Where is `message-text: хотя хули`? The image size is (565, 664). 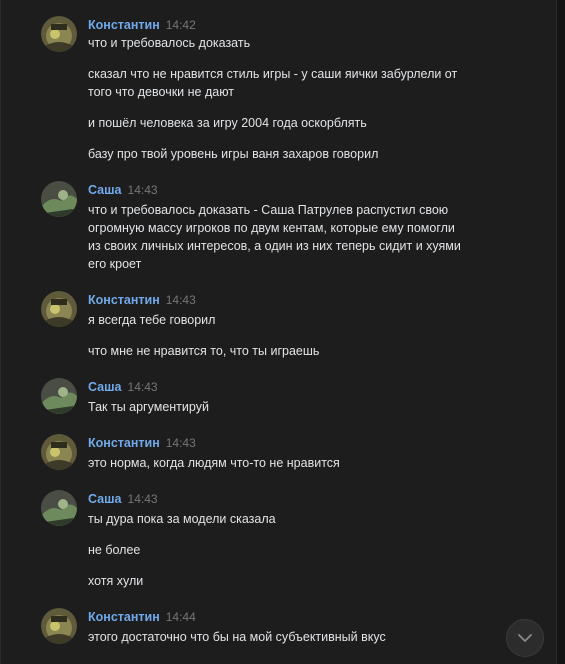
message-text: хотя хули is located at coordinates (116, 581).